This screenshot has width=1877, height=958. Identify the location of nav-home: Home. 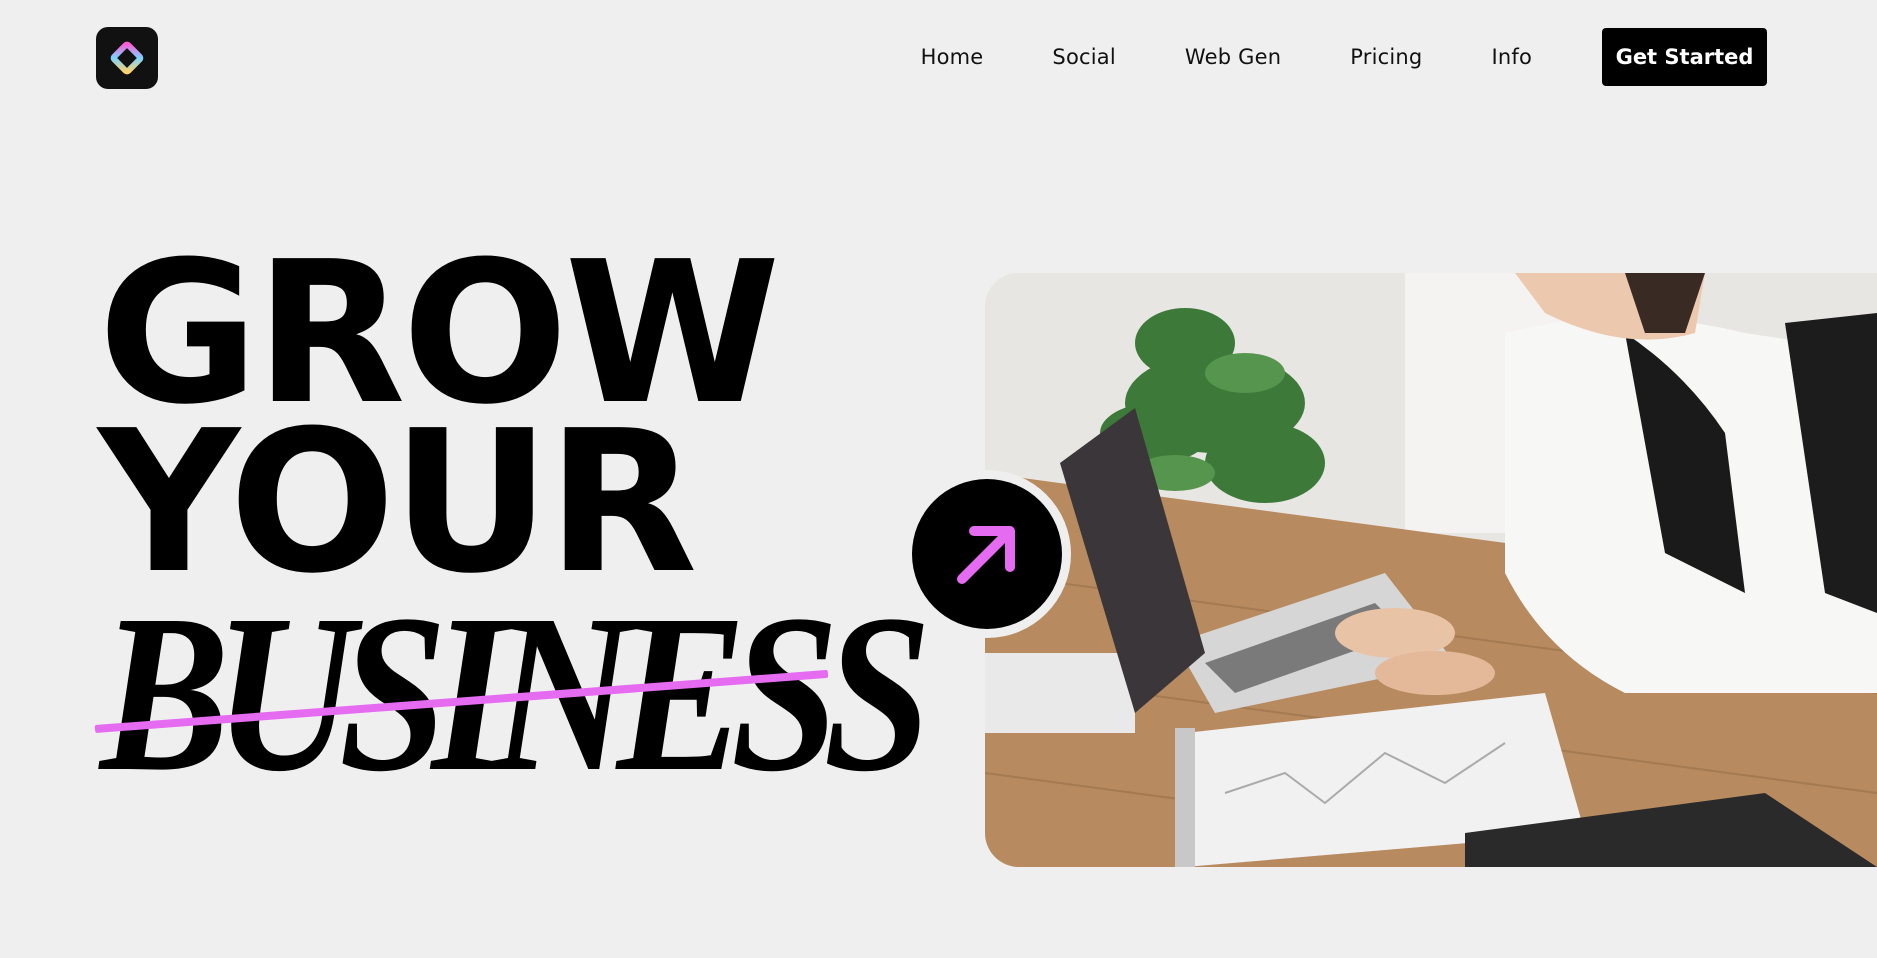
(952, 57).